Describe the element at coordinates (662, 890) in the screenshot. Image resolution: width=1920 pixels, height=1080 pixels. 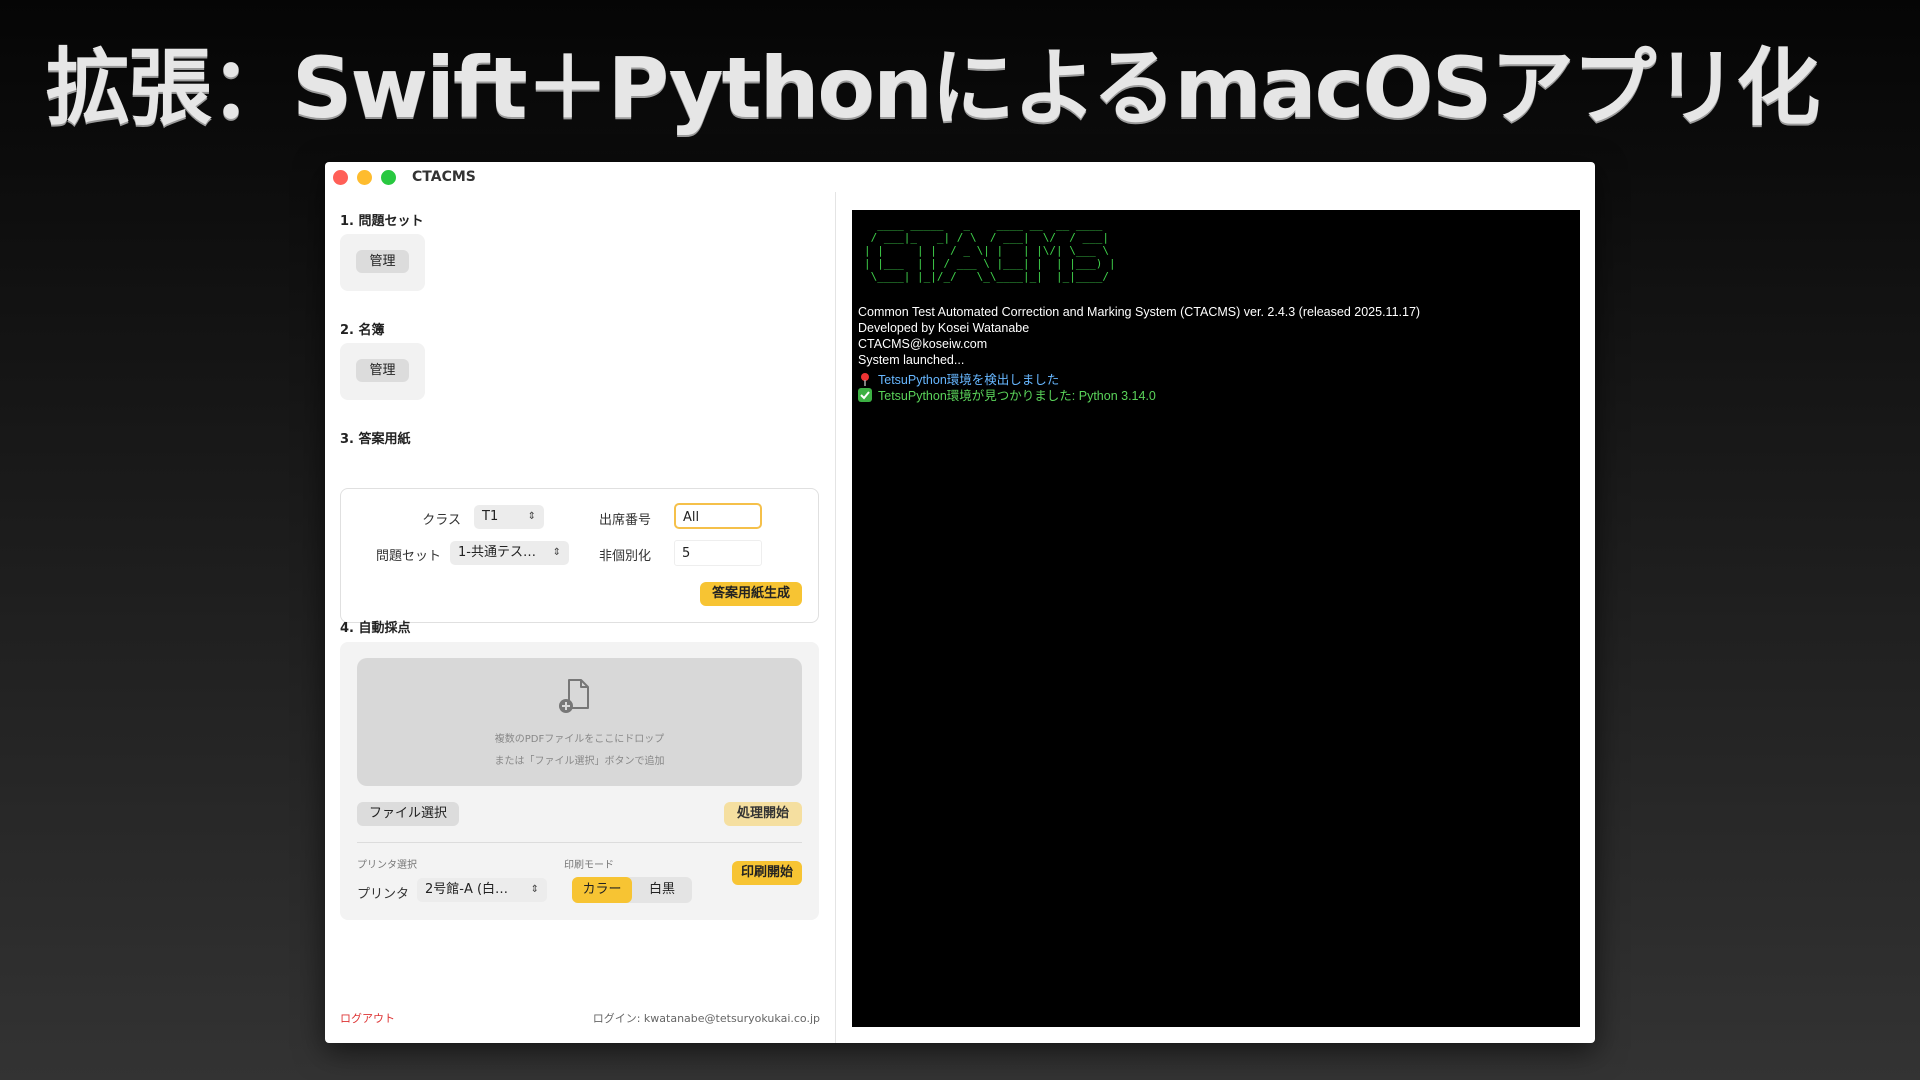
I see `print-mode-mono-option: 白黒` at that location.